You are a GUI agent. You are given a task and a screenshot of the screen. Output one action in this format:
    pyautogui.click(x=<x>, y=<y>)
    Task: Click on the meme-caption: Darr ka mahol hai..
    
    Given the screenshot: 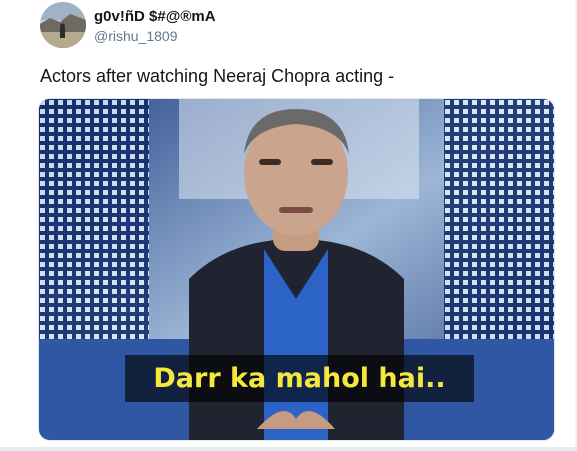 What is the action you would take?
    pyautogui.click(x=299, y=378)
    